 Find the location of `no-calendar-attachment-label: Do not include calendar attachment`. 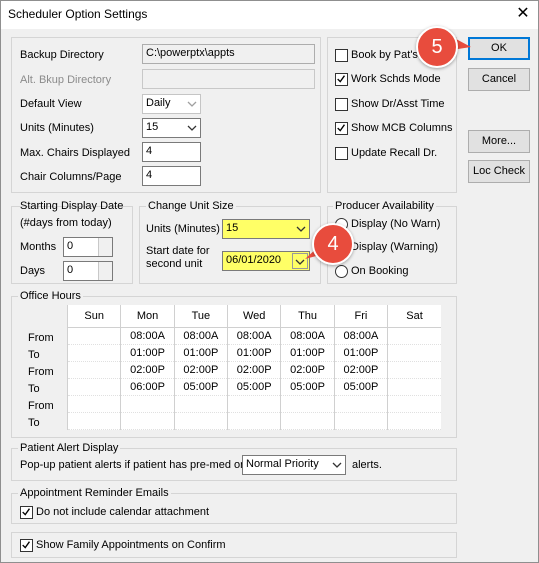

no-calendar-attachment-label: Do not include calendar attachment is located at coordinates (123, 512).